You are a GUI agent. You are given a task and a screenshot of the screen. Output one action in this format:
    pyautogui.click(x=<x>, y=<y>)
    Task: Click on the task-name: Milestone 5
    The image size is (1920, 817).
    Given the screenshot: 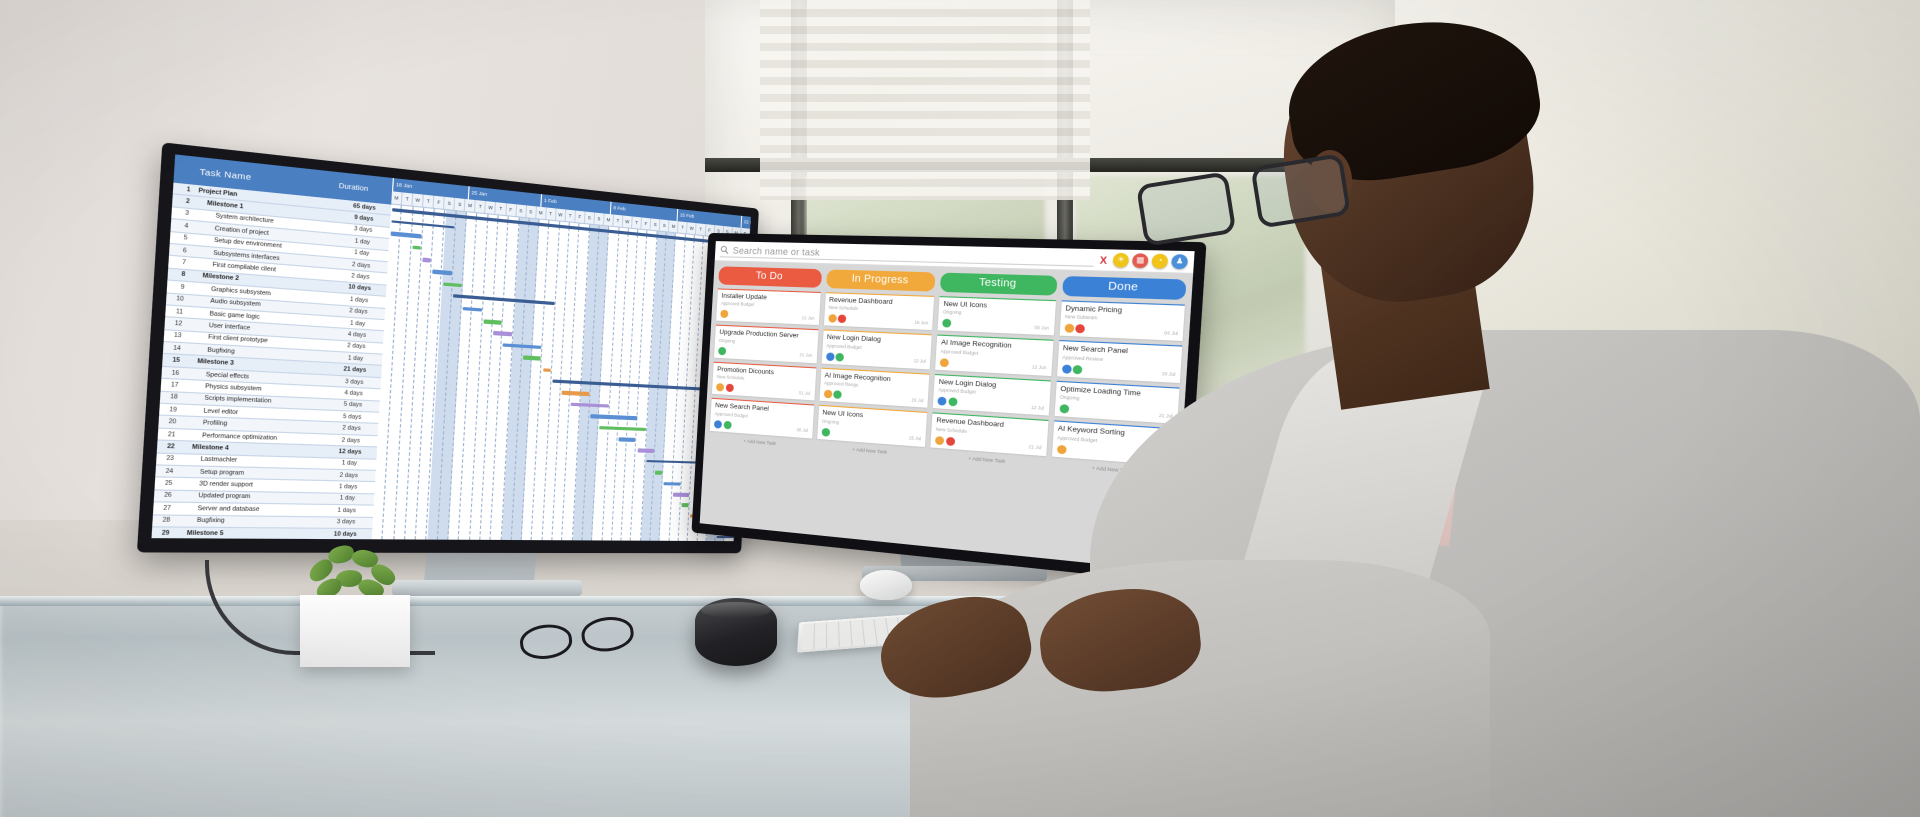 What is the action you would take?
    pyautogui.click(x=205, y=533)
    